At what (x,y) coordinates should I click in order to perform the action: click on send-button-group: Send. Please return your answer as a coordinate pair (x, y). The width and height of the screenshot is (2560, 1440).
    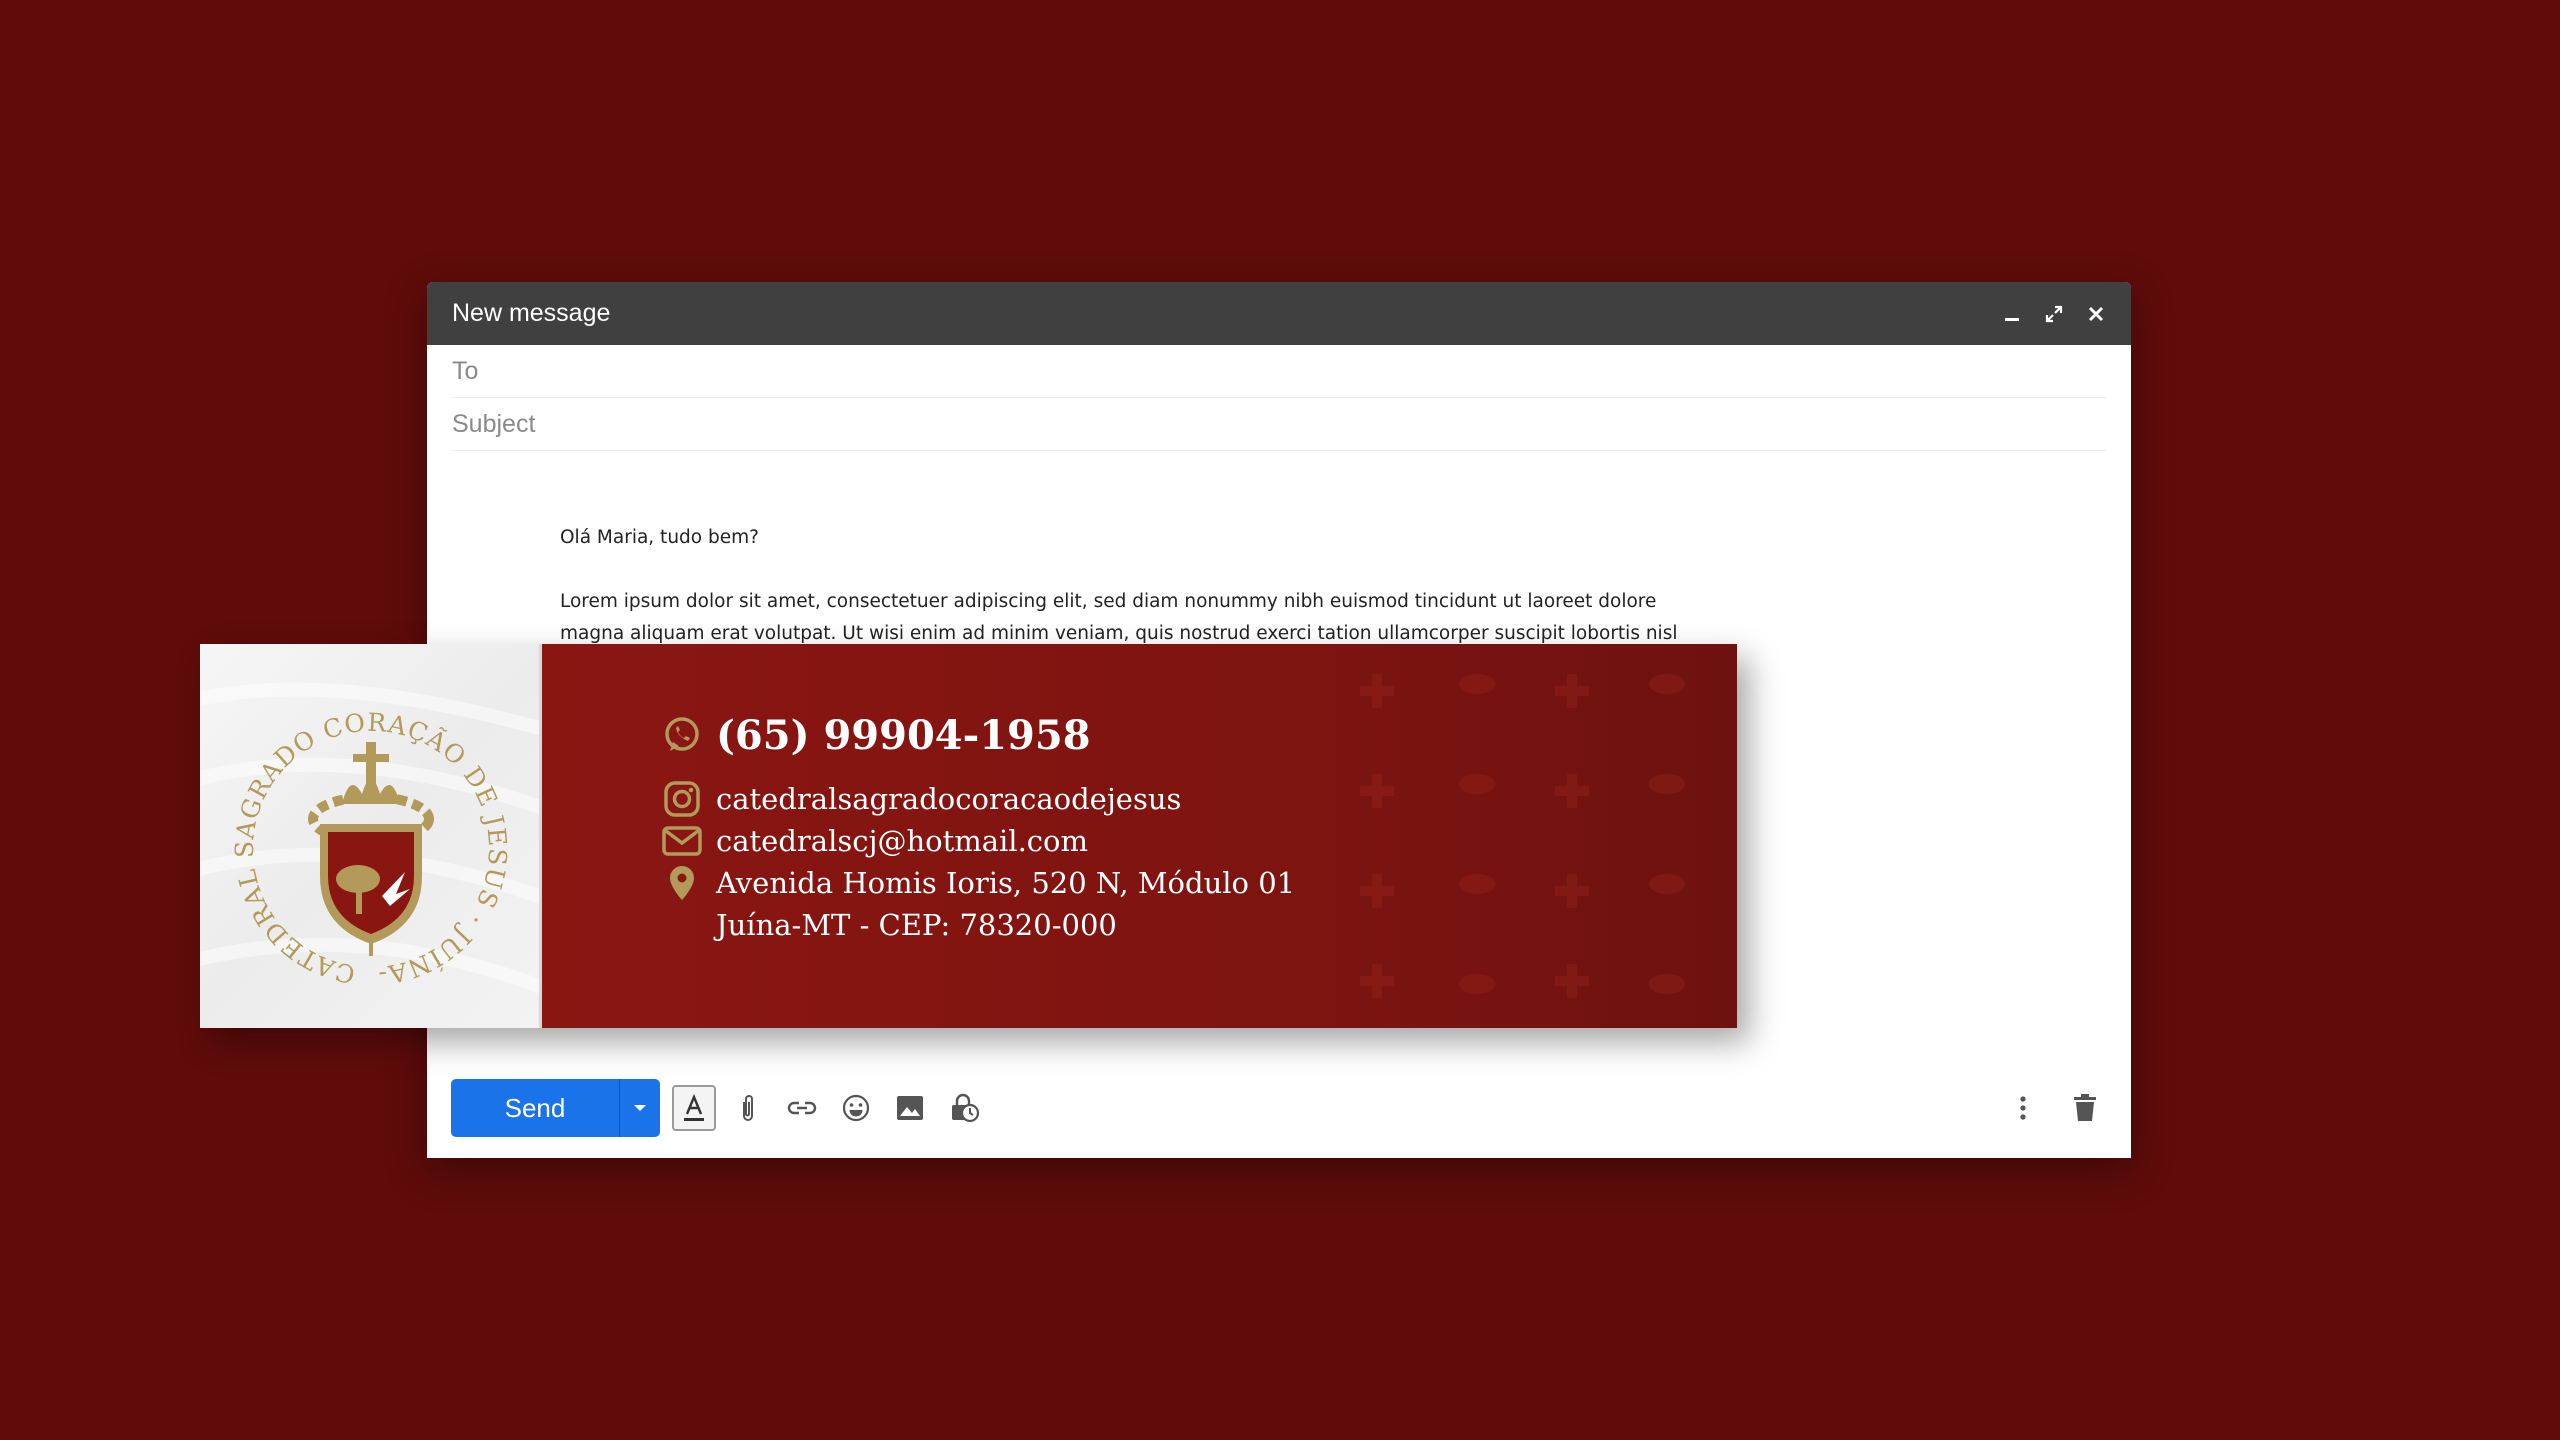
    Looking at the image, I should click on (555, 1108).